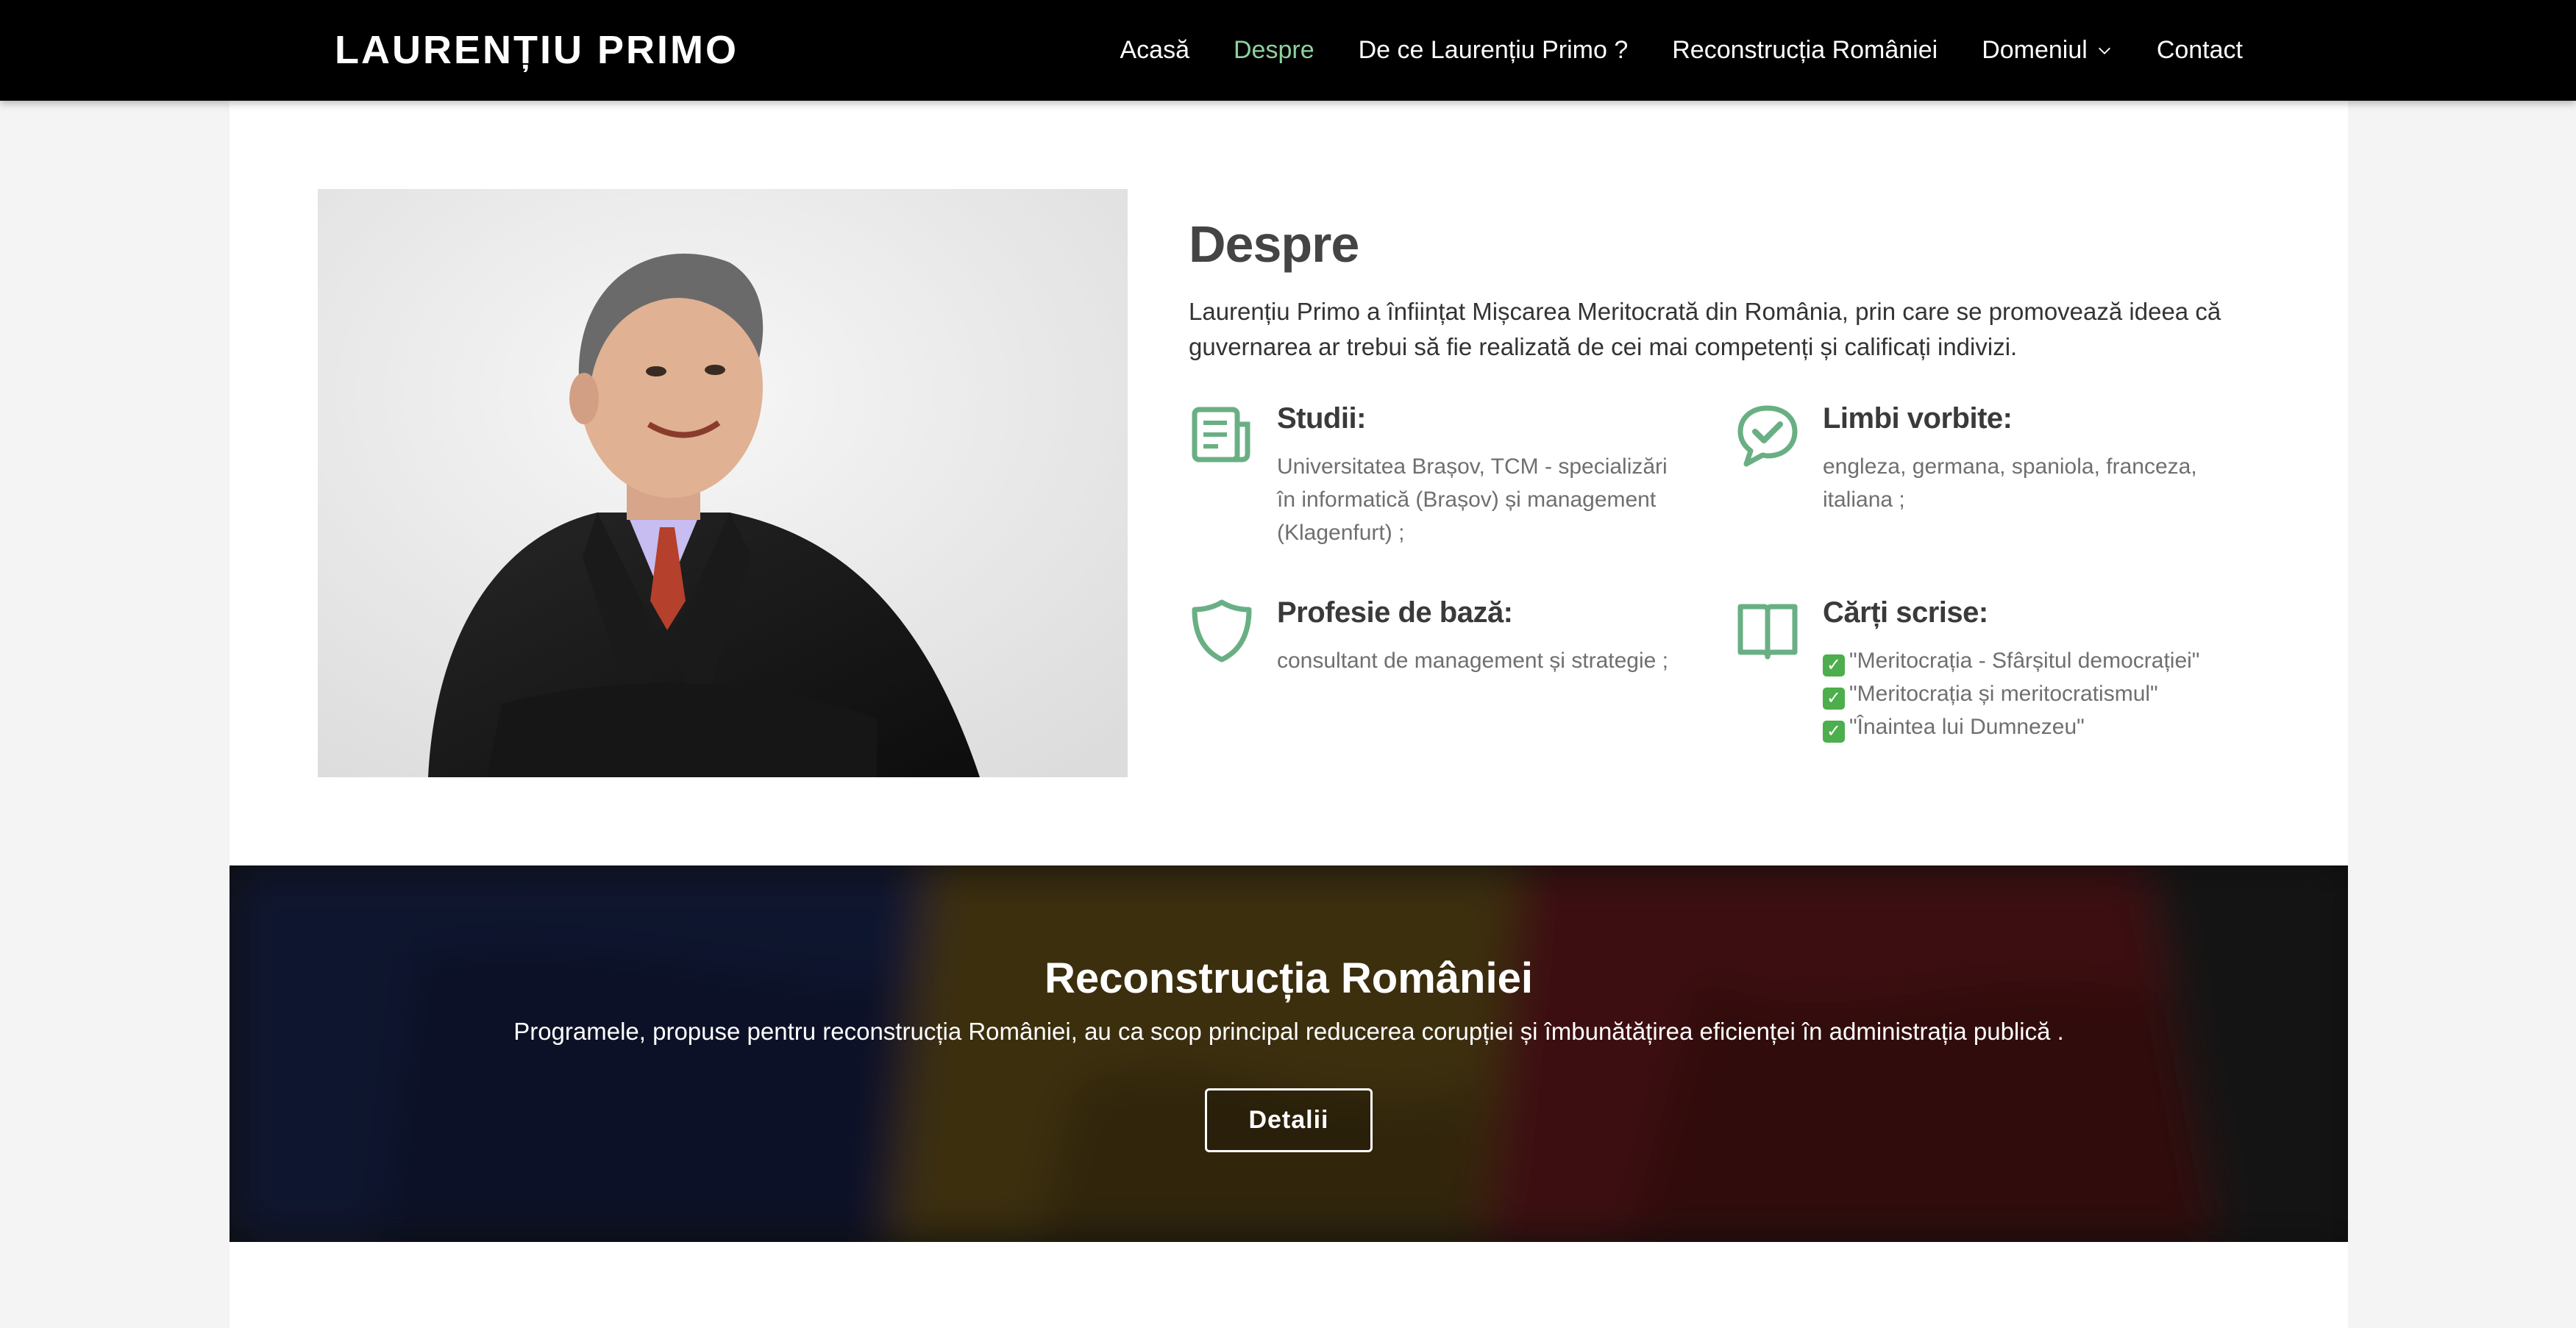  What do you see at coordinates (2104, 50) in the screenshot?
I see `chevron-down-icon` at bounding box center [2104, 50].